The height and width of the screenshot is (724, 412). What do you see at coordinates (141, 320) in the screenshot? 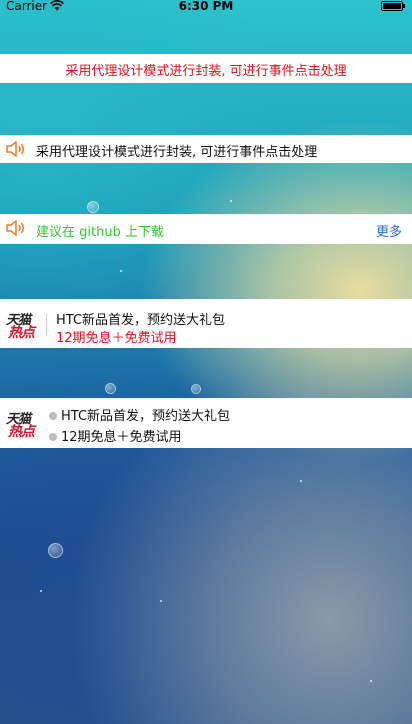
I see `notice-line-1: HTC新品首发，预约送大礼包` at bounding box center [141, 320].